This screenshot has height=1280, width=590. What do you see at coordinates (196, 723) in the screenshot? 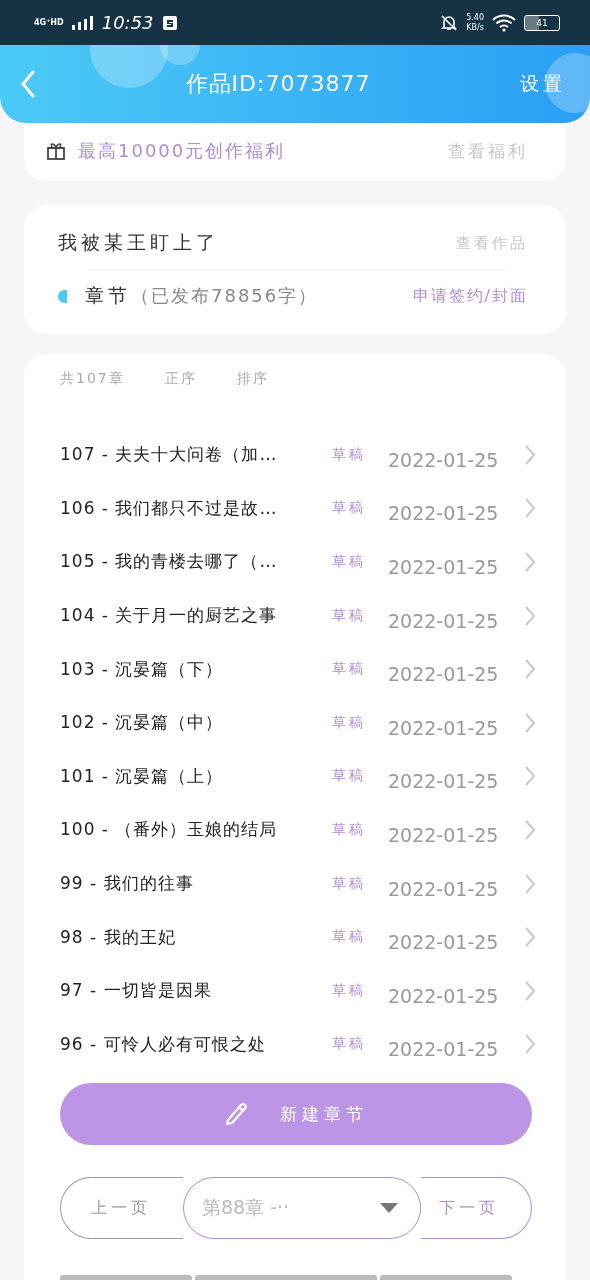
I see `chapter-title: 102 - 沉晏篇（中）` at bounding box center [196, 723].